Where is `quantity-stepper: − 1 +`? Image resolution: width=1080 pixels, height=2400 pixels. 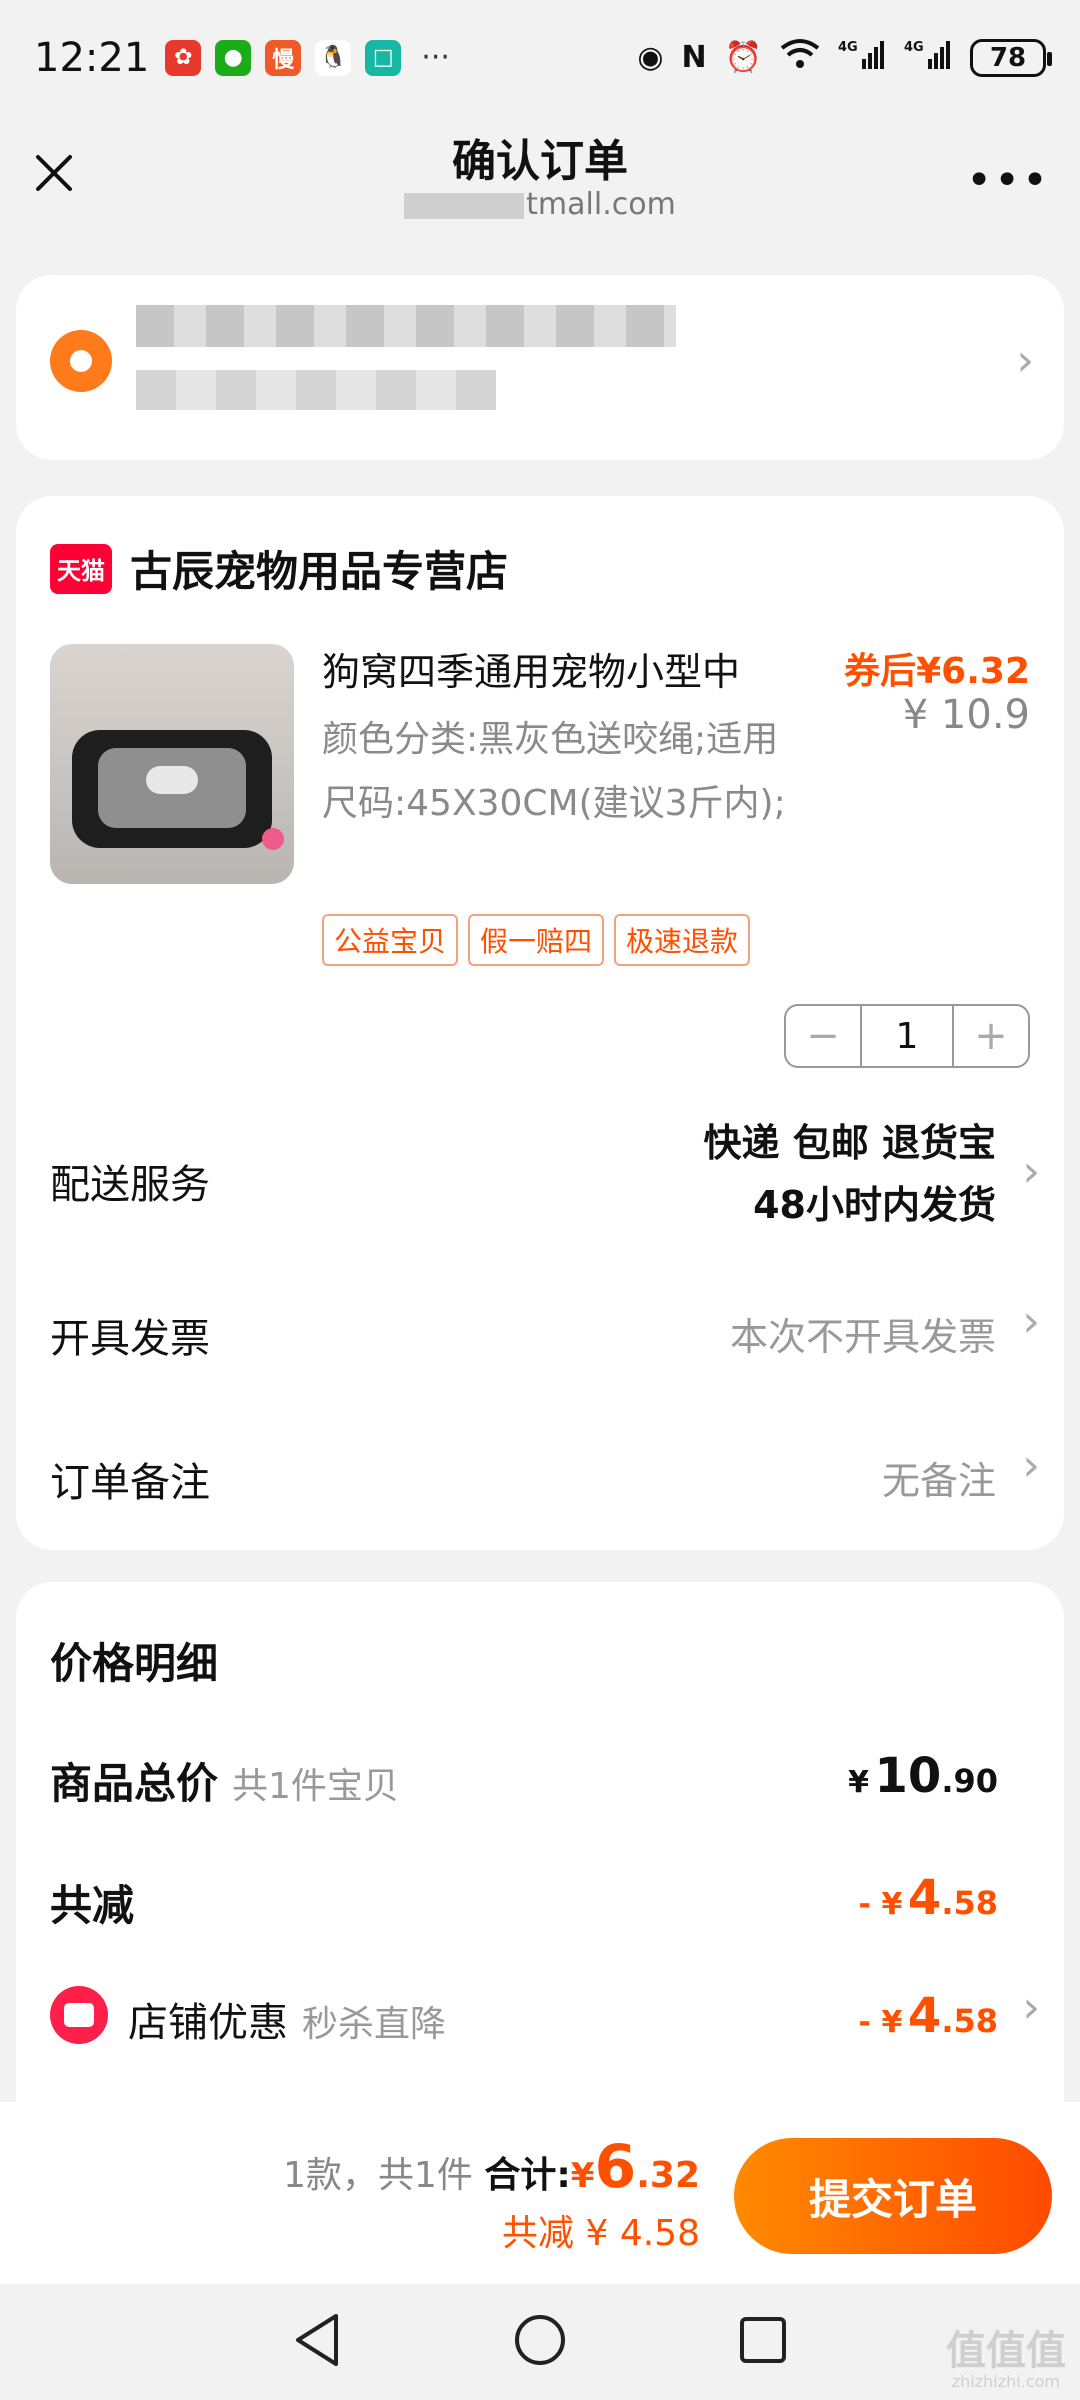 quantity-stepper: − 1 + is located at coordinates (907, 1036).